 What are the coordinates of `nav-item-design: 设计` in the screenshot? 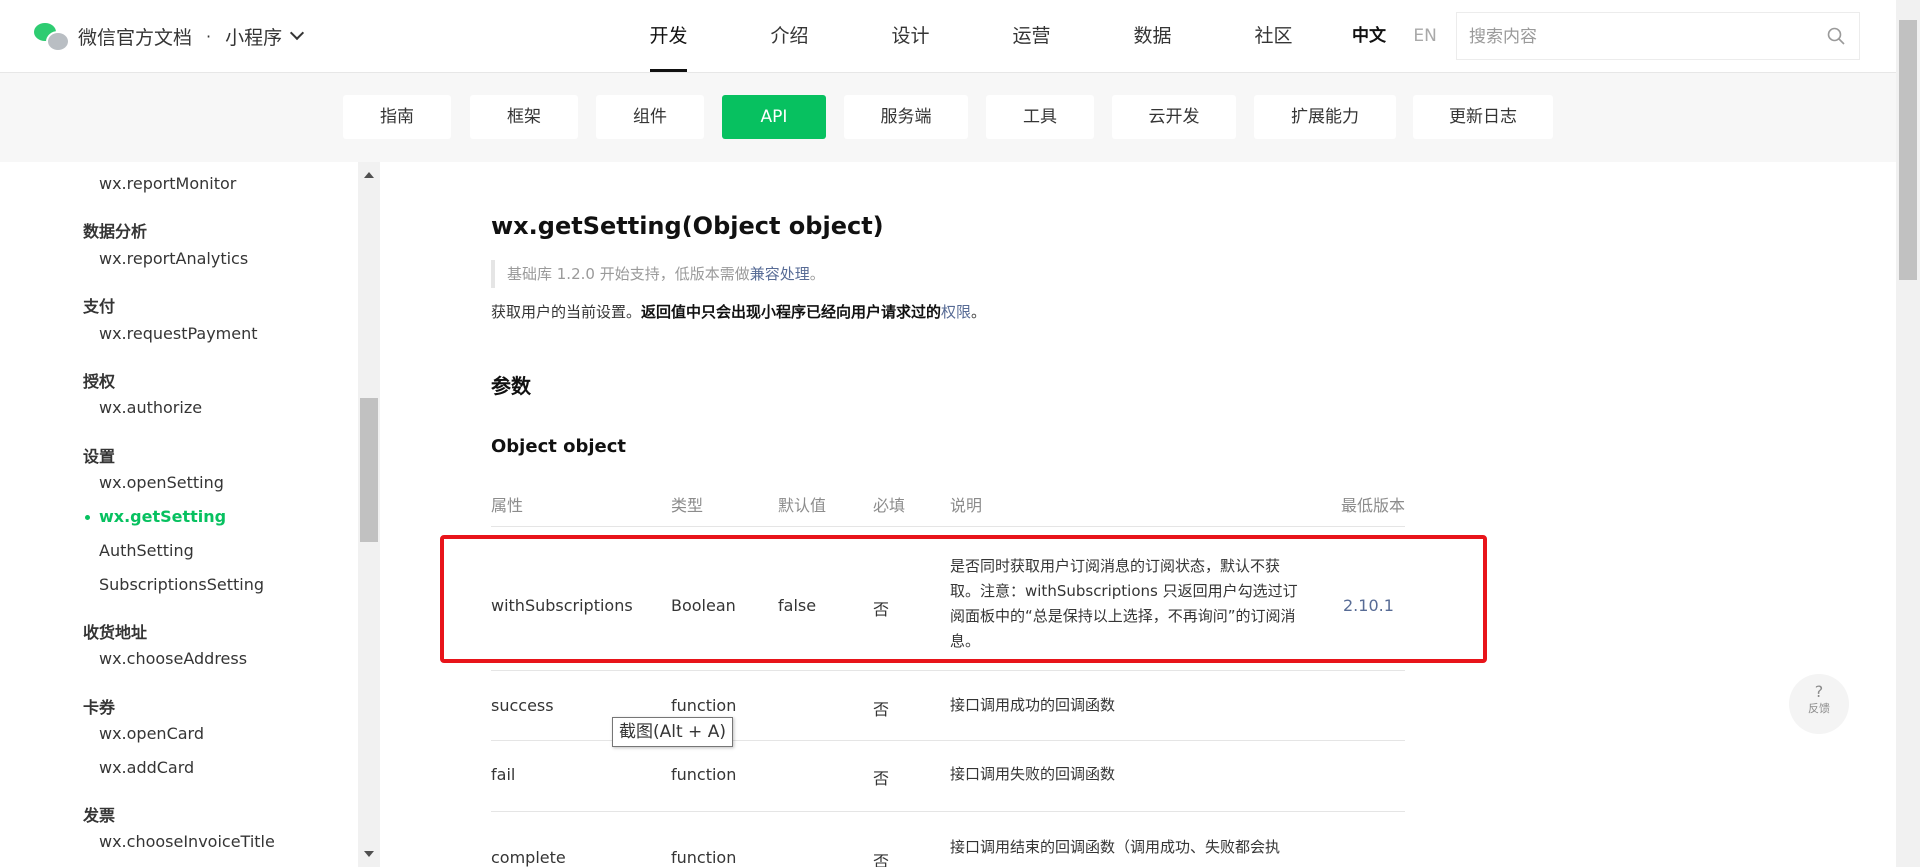 It's located at (910, 36).